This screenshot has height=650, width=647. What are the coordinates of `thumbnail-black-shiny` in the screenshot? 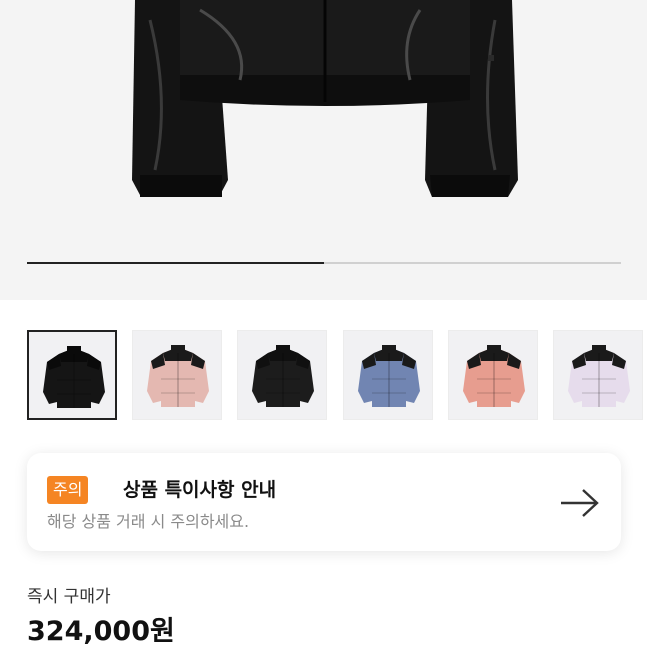 It's located at (72, 375).